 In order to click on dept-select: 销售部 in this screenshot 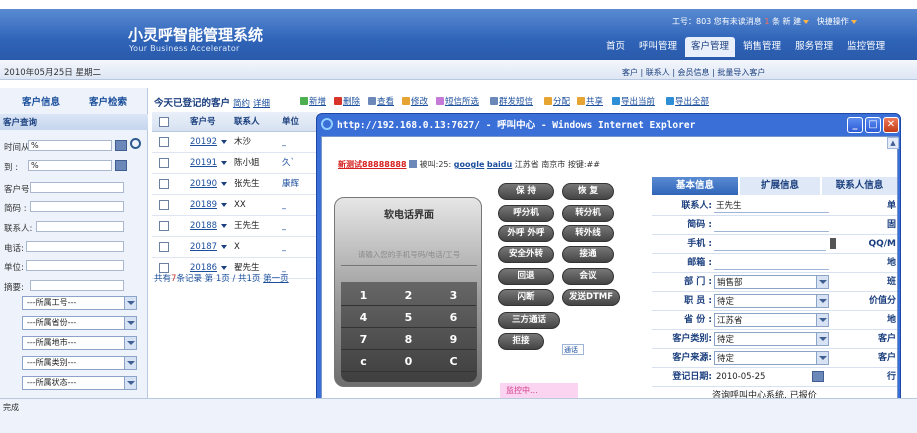, I will do `click(771, 282)`.